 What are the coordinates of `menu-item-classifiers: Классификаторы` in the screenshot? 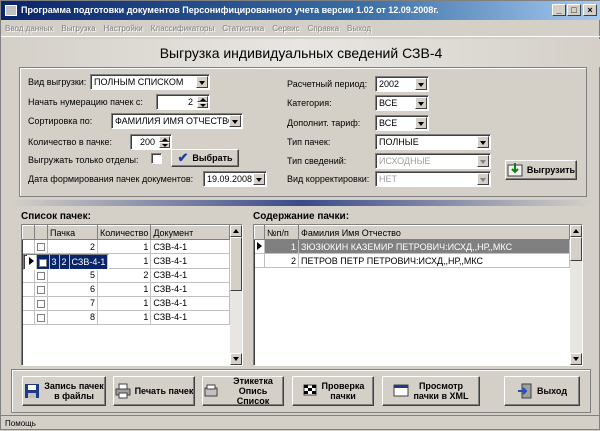 It's located at (182, 28).